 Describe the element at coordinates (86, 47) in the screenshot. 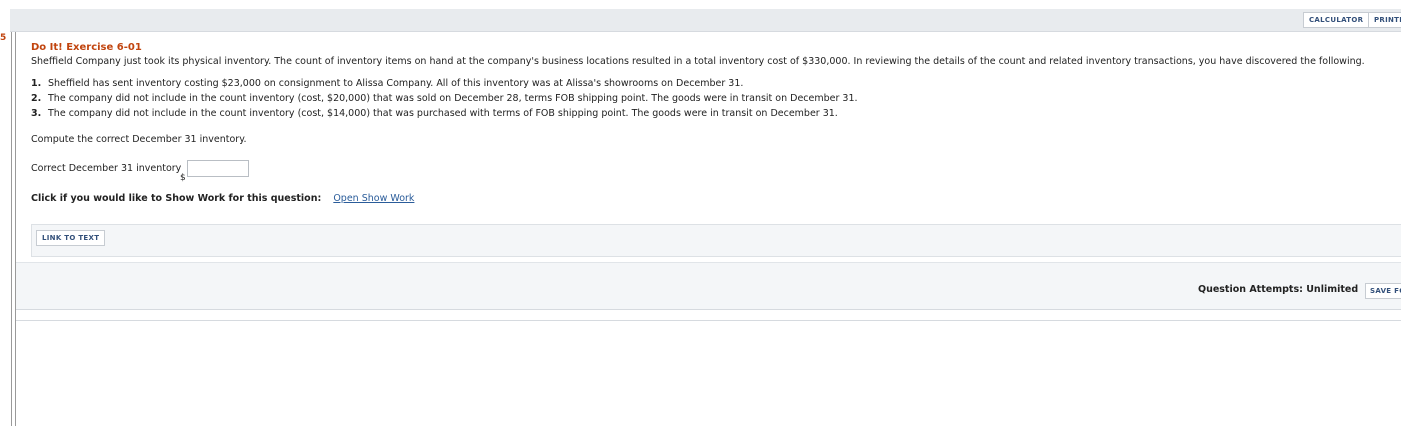

I see `question-title: Do It! Exercise 6-01` at that location.